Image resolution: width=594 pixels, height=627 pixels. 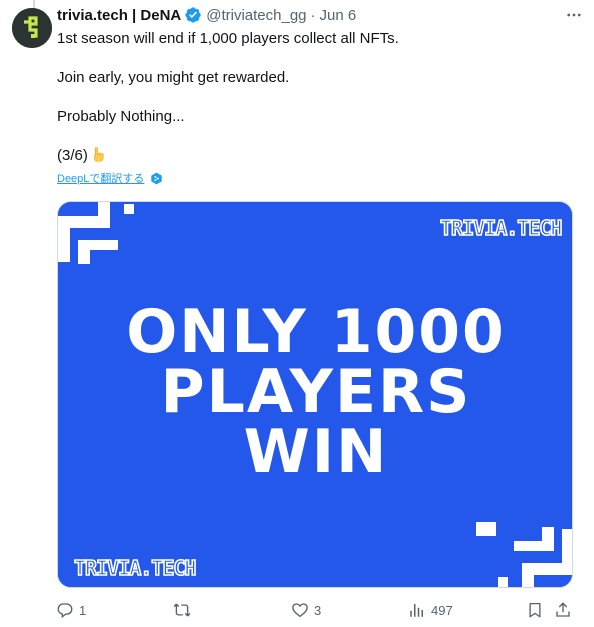 I want to click on pointing-down-hand-emoji, so click(x=99, y=154).